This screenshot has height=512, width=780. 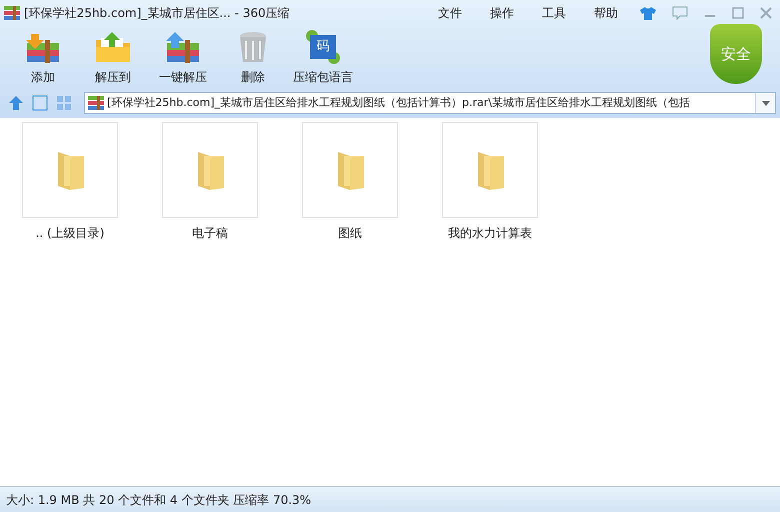 What do you see at coordinates (766, 13) in the screenshot?
I see `close-icon` at bounding box center [766, 13].